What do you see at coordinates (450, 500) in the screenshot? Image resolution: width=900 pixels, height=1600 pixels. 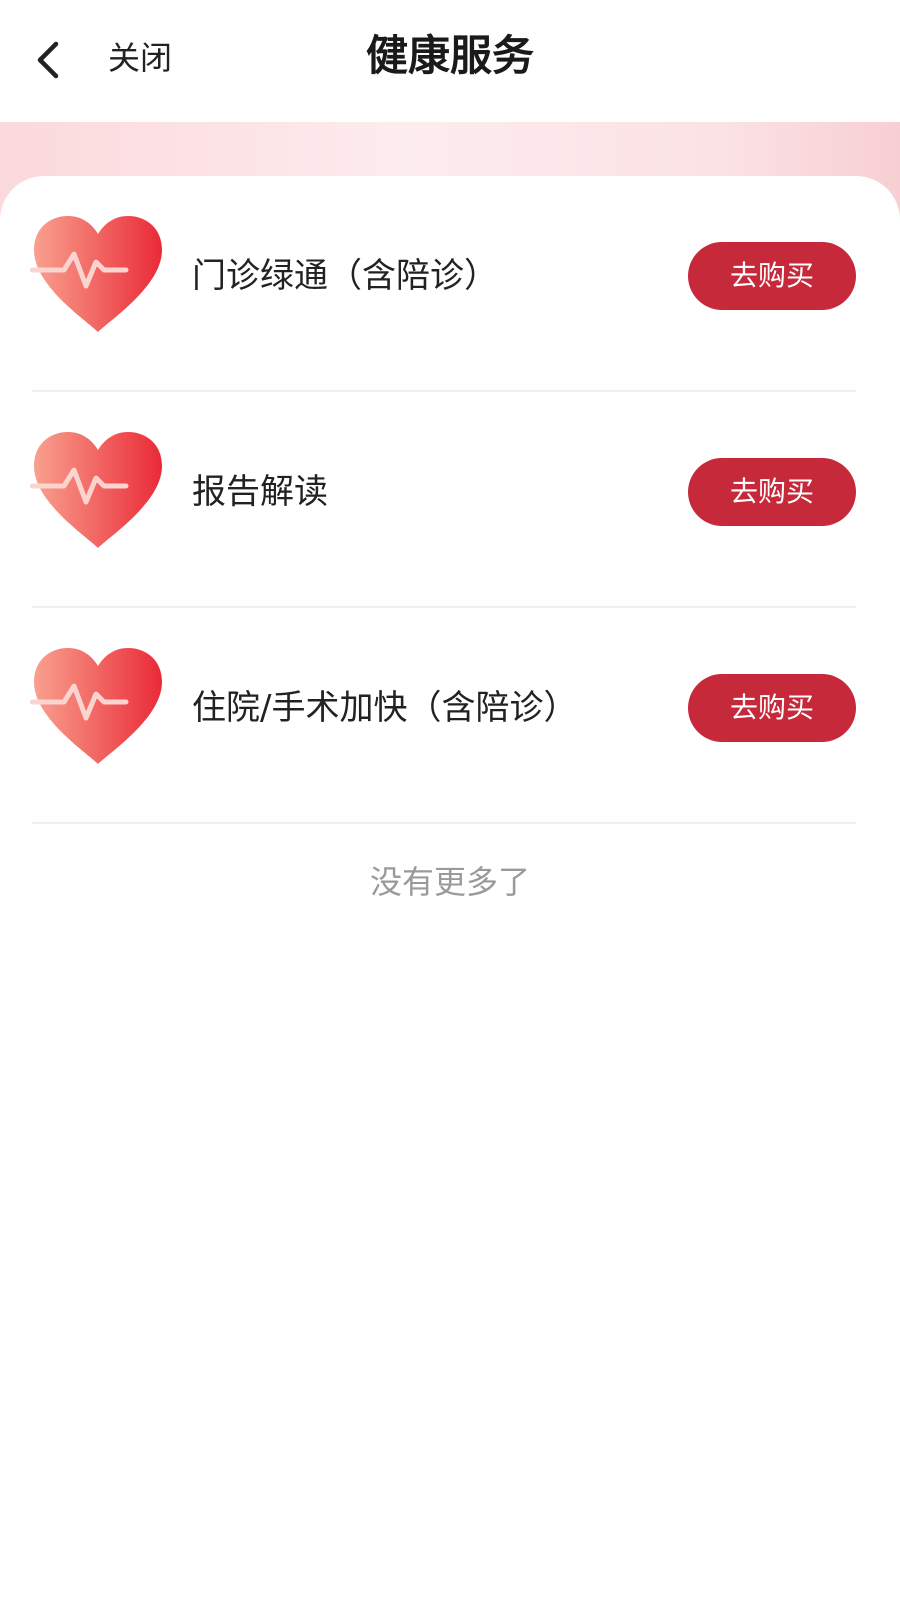 I see `service-item-report: 报告解读 去购买` at bounding box center [450, 500].